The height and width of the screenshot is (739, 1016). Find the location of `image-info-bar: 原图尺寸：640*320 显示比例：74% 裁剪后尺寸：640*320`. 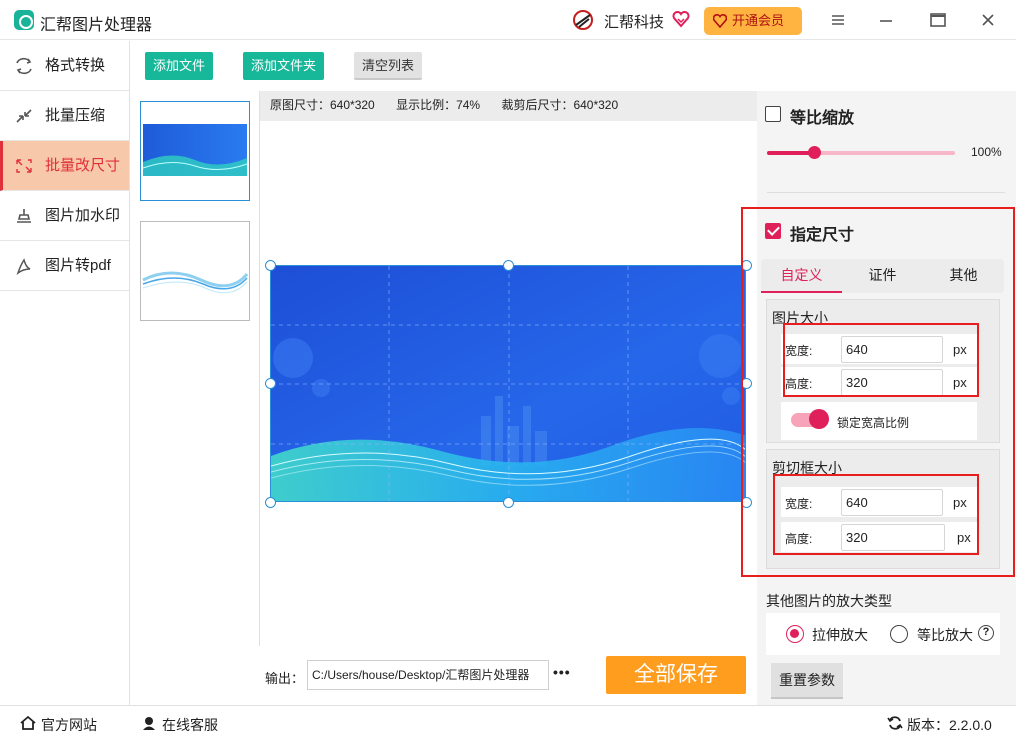

image-info-bar: 原图尺寸：640*320 显示比例：74% 裁剪后尺寸：640*320 is located at coordinates (508, 106).